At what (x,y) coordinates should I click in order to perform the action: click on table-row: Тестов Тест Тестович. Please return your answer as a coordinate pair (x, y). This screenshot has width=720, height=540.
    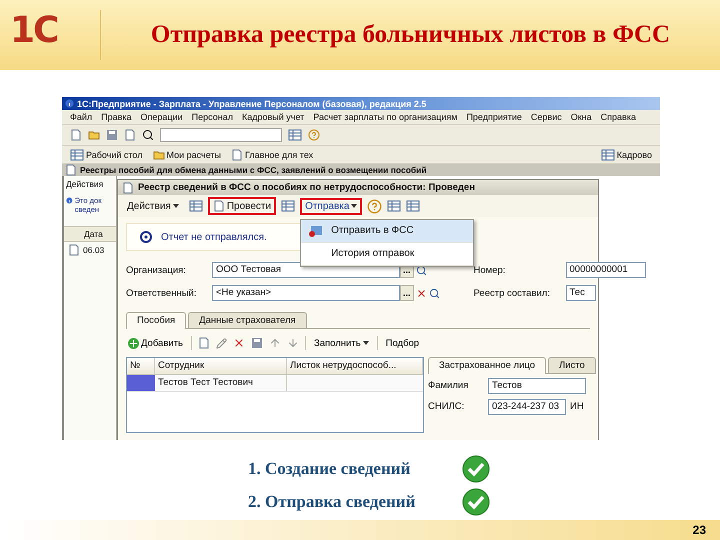
    Looking at the image, I should click on (275, 383).